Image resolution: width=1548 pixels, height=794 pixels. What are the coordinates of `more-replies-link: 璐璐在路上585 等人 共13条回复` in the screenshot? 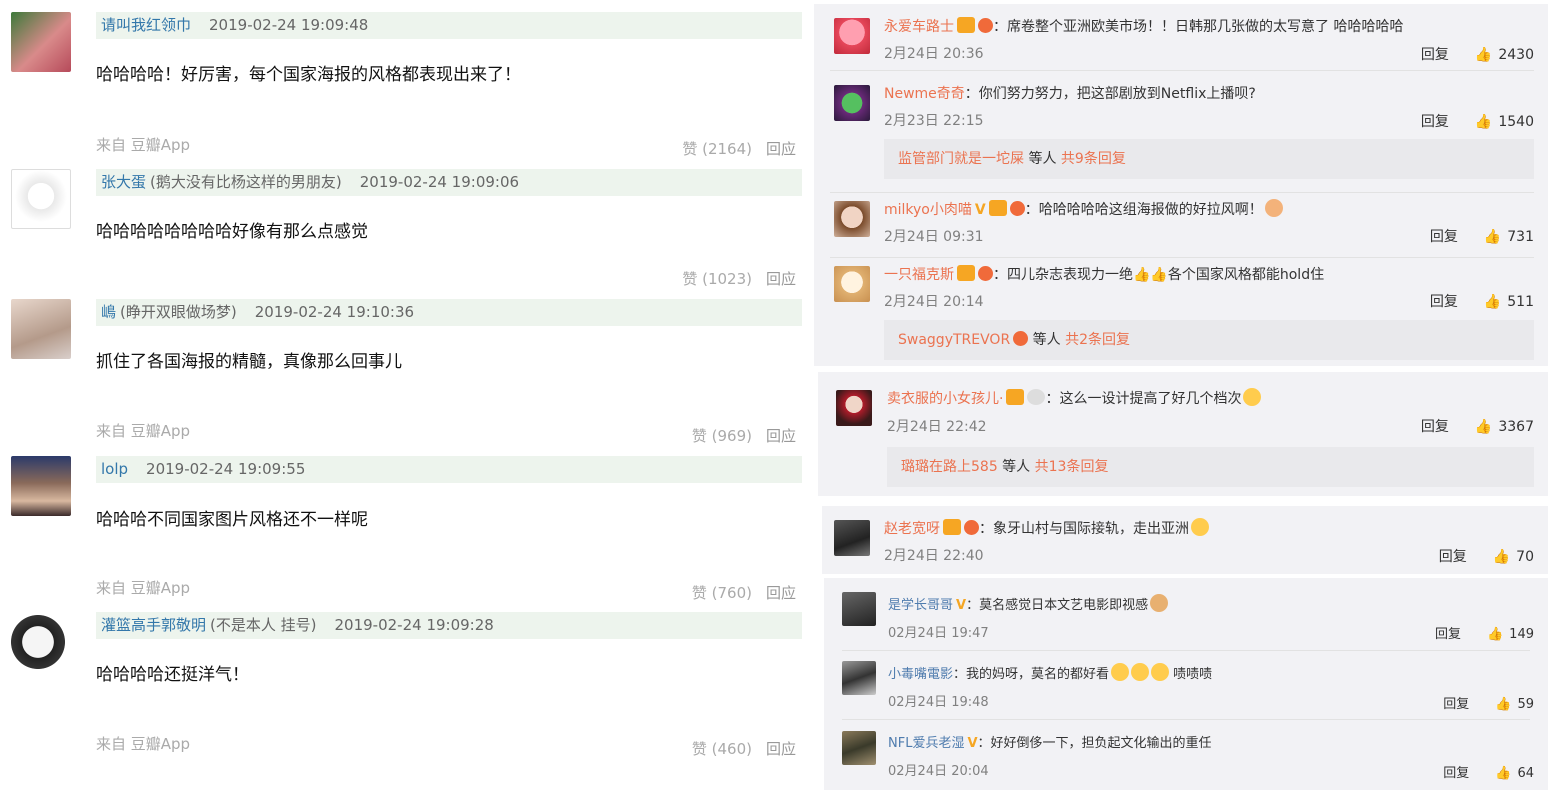 It's located at (1210, 467).